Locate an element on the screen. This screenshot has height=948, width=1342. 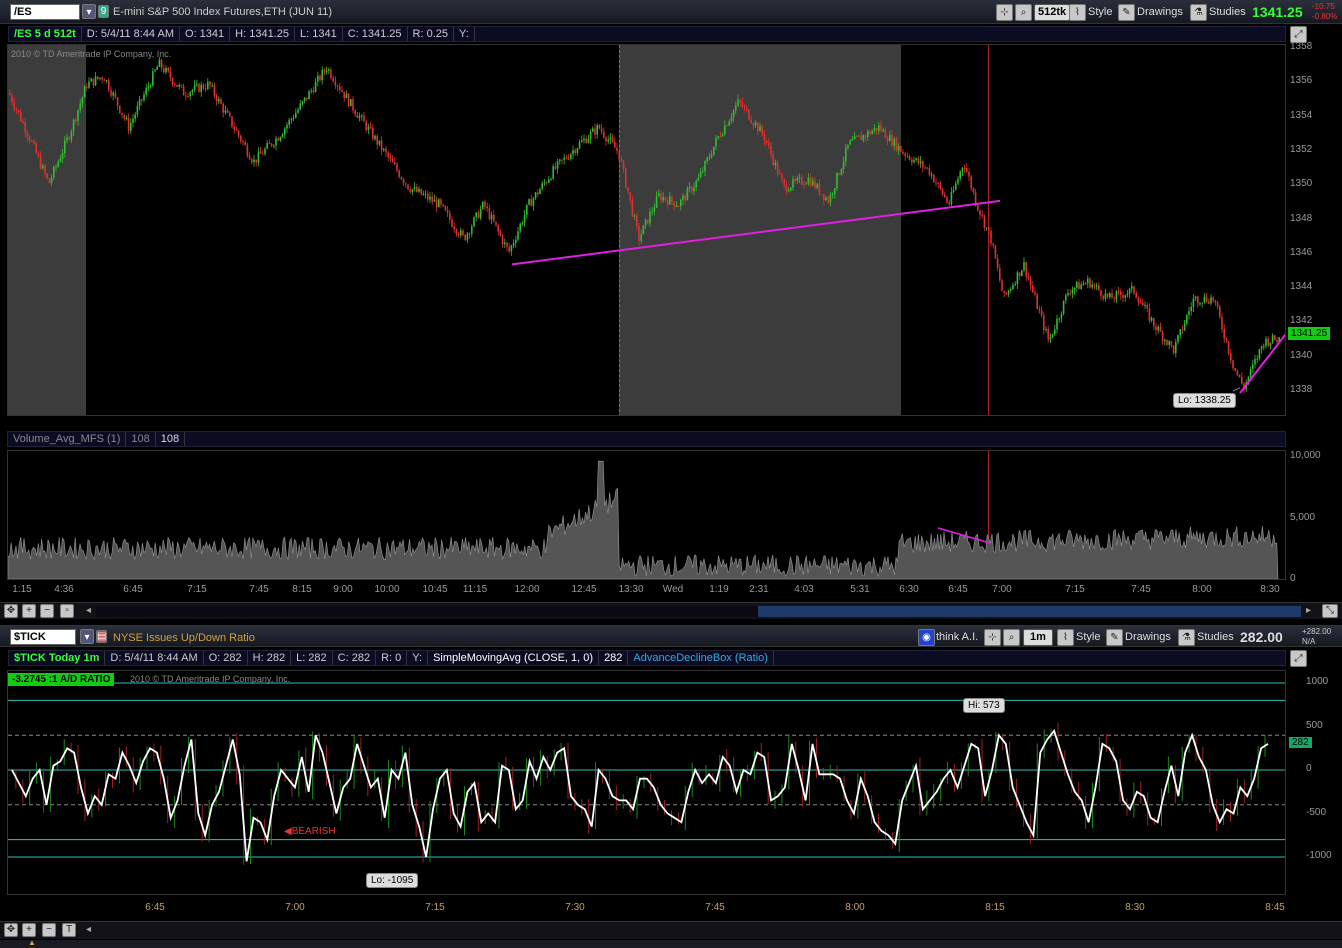
tick-symbol-dropdown-icon: ▾ is located at coordinates (87, 636).